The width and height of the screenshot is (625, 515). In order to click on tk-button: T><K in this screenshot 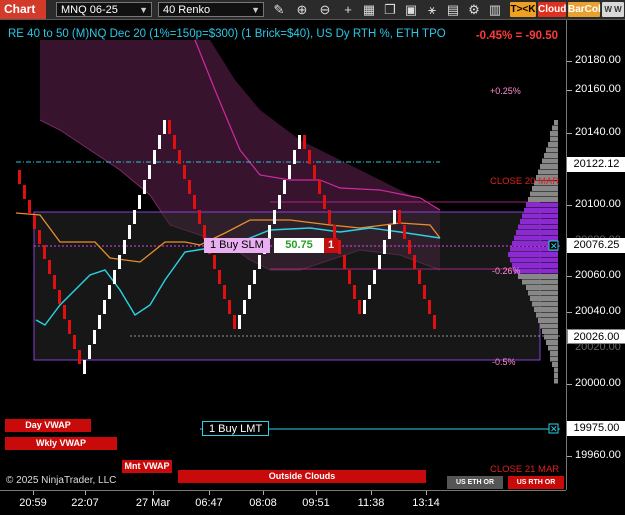, I will do `click(523, 9)`.